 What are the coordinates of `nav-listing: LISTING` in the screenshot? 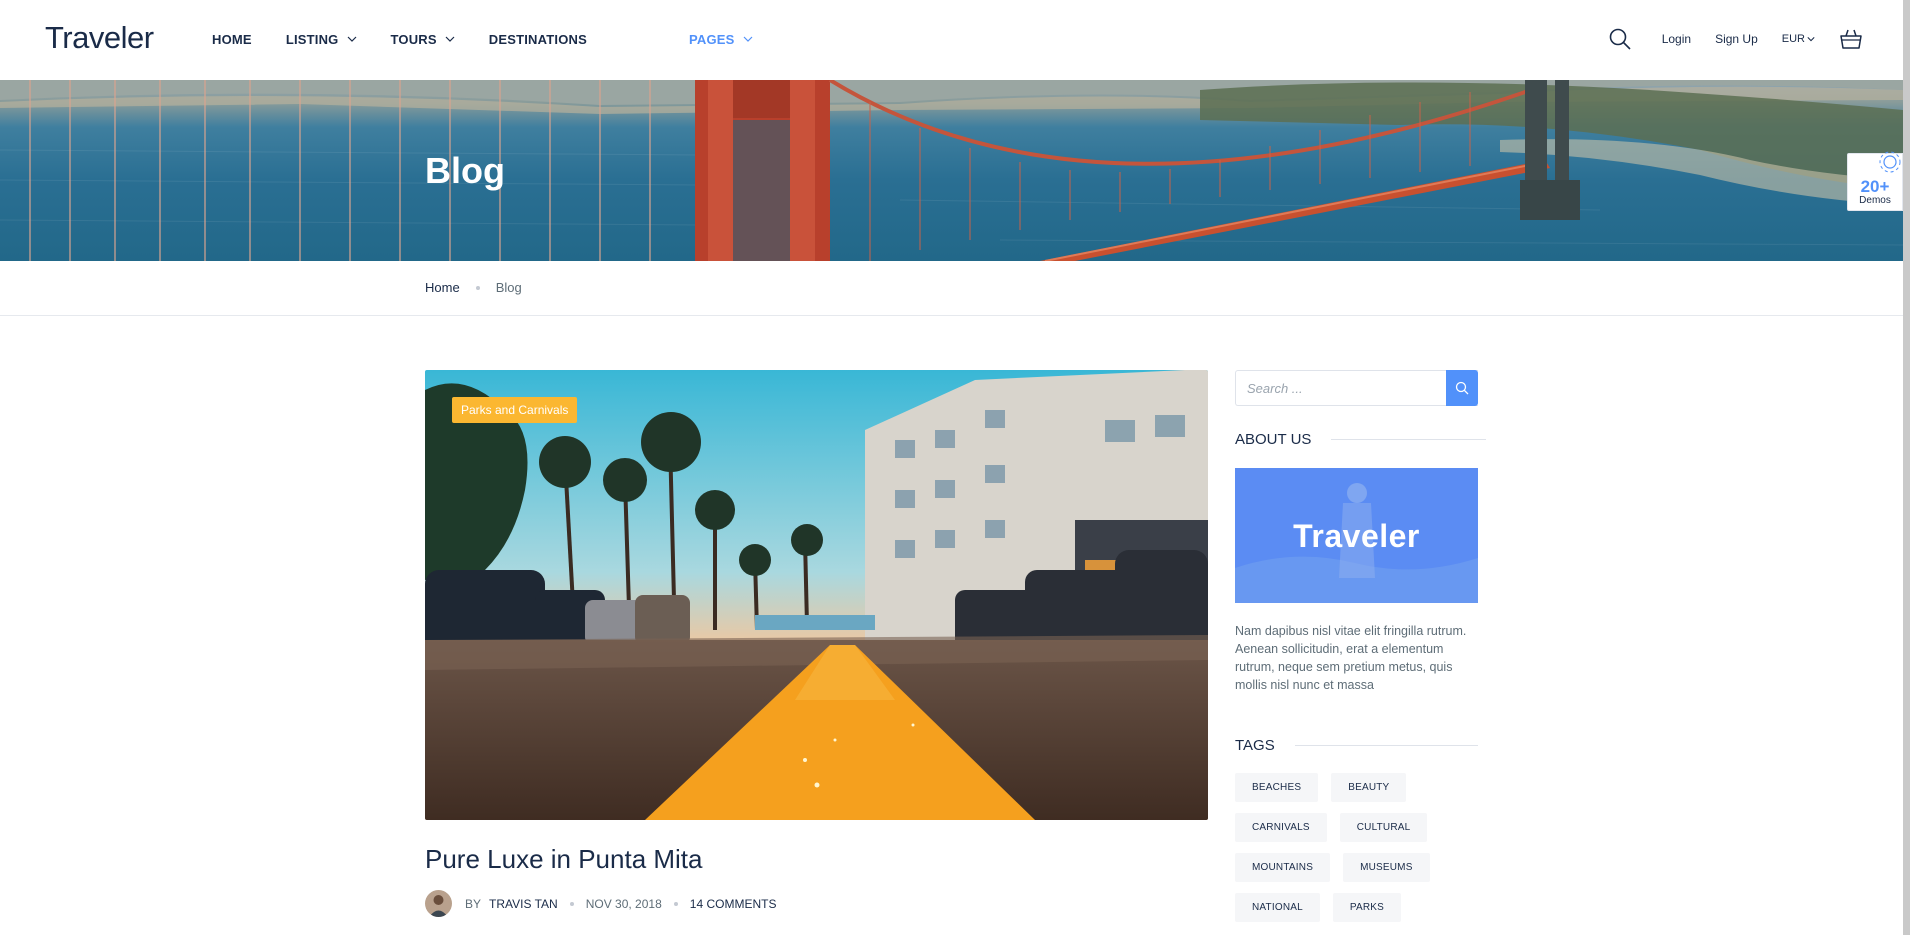 It's located at (321, 39).